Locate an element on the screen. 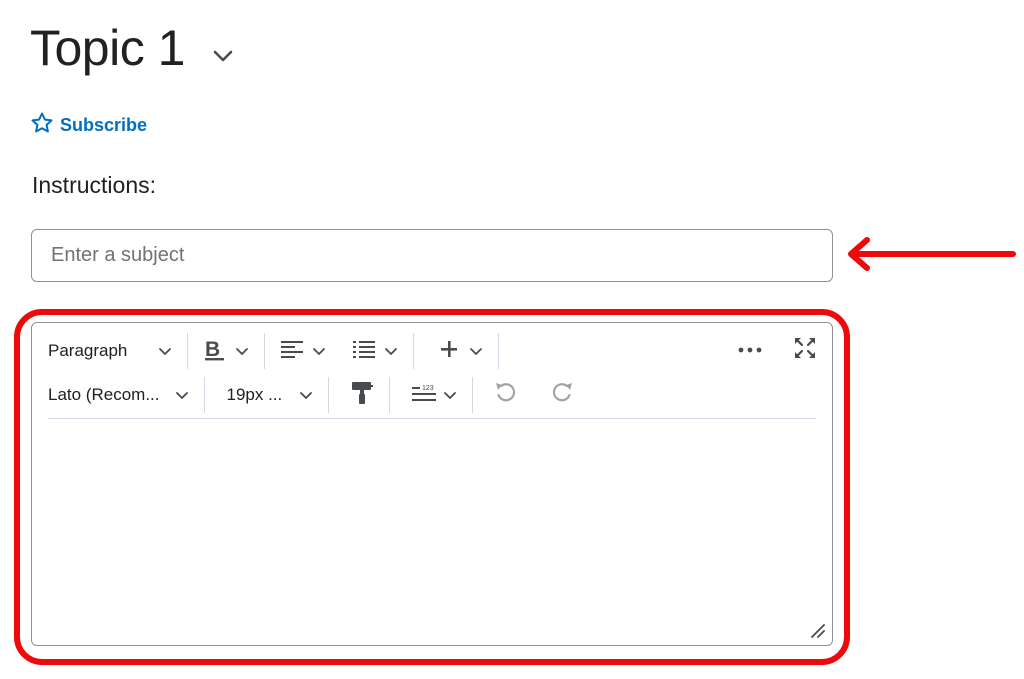  fullscreen-icon is located at coordinates (805, 350).